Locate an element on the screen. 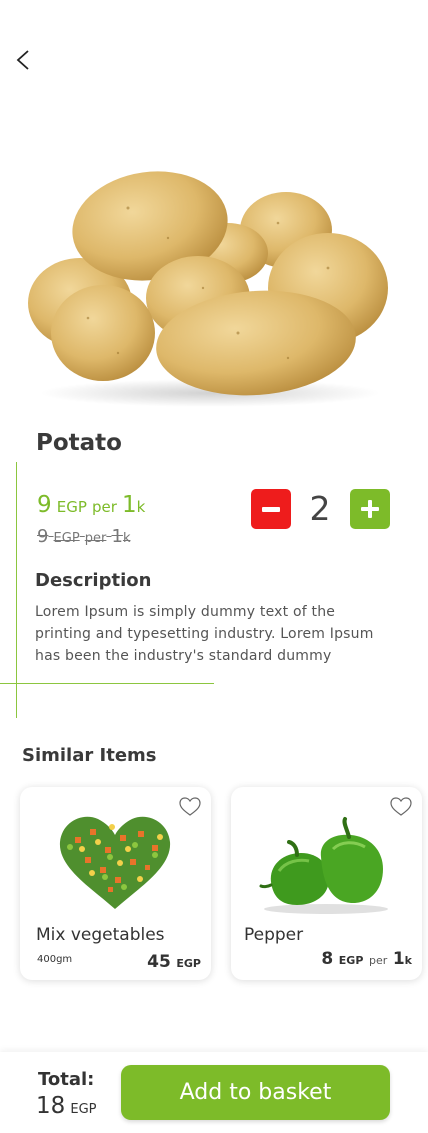  total-amount-currency: EGP is located at coordinates (83, 1109).